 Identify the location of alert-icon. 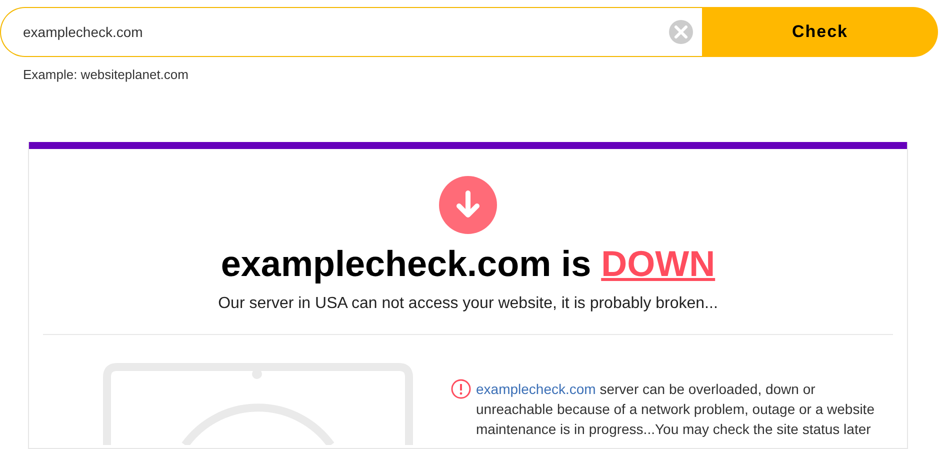
(461, 389).